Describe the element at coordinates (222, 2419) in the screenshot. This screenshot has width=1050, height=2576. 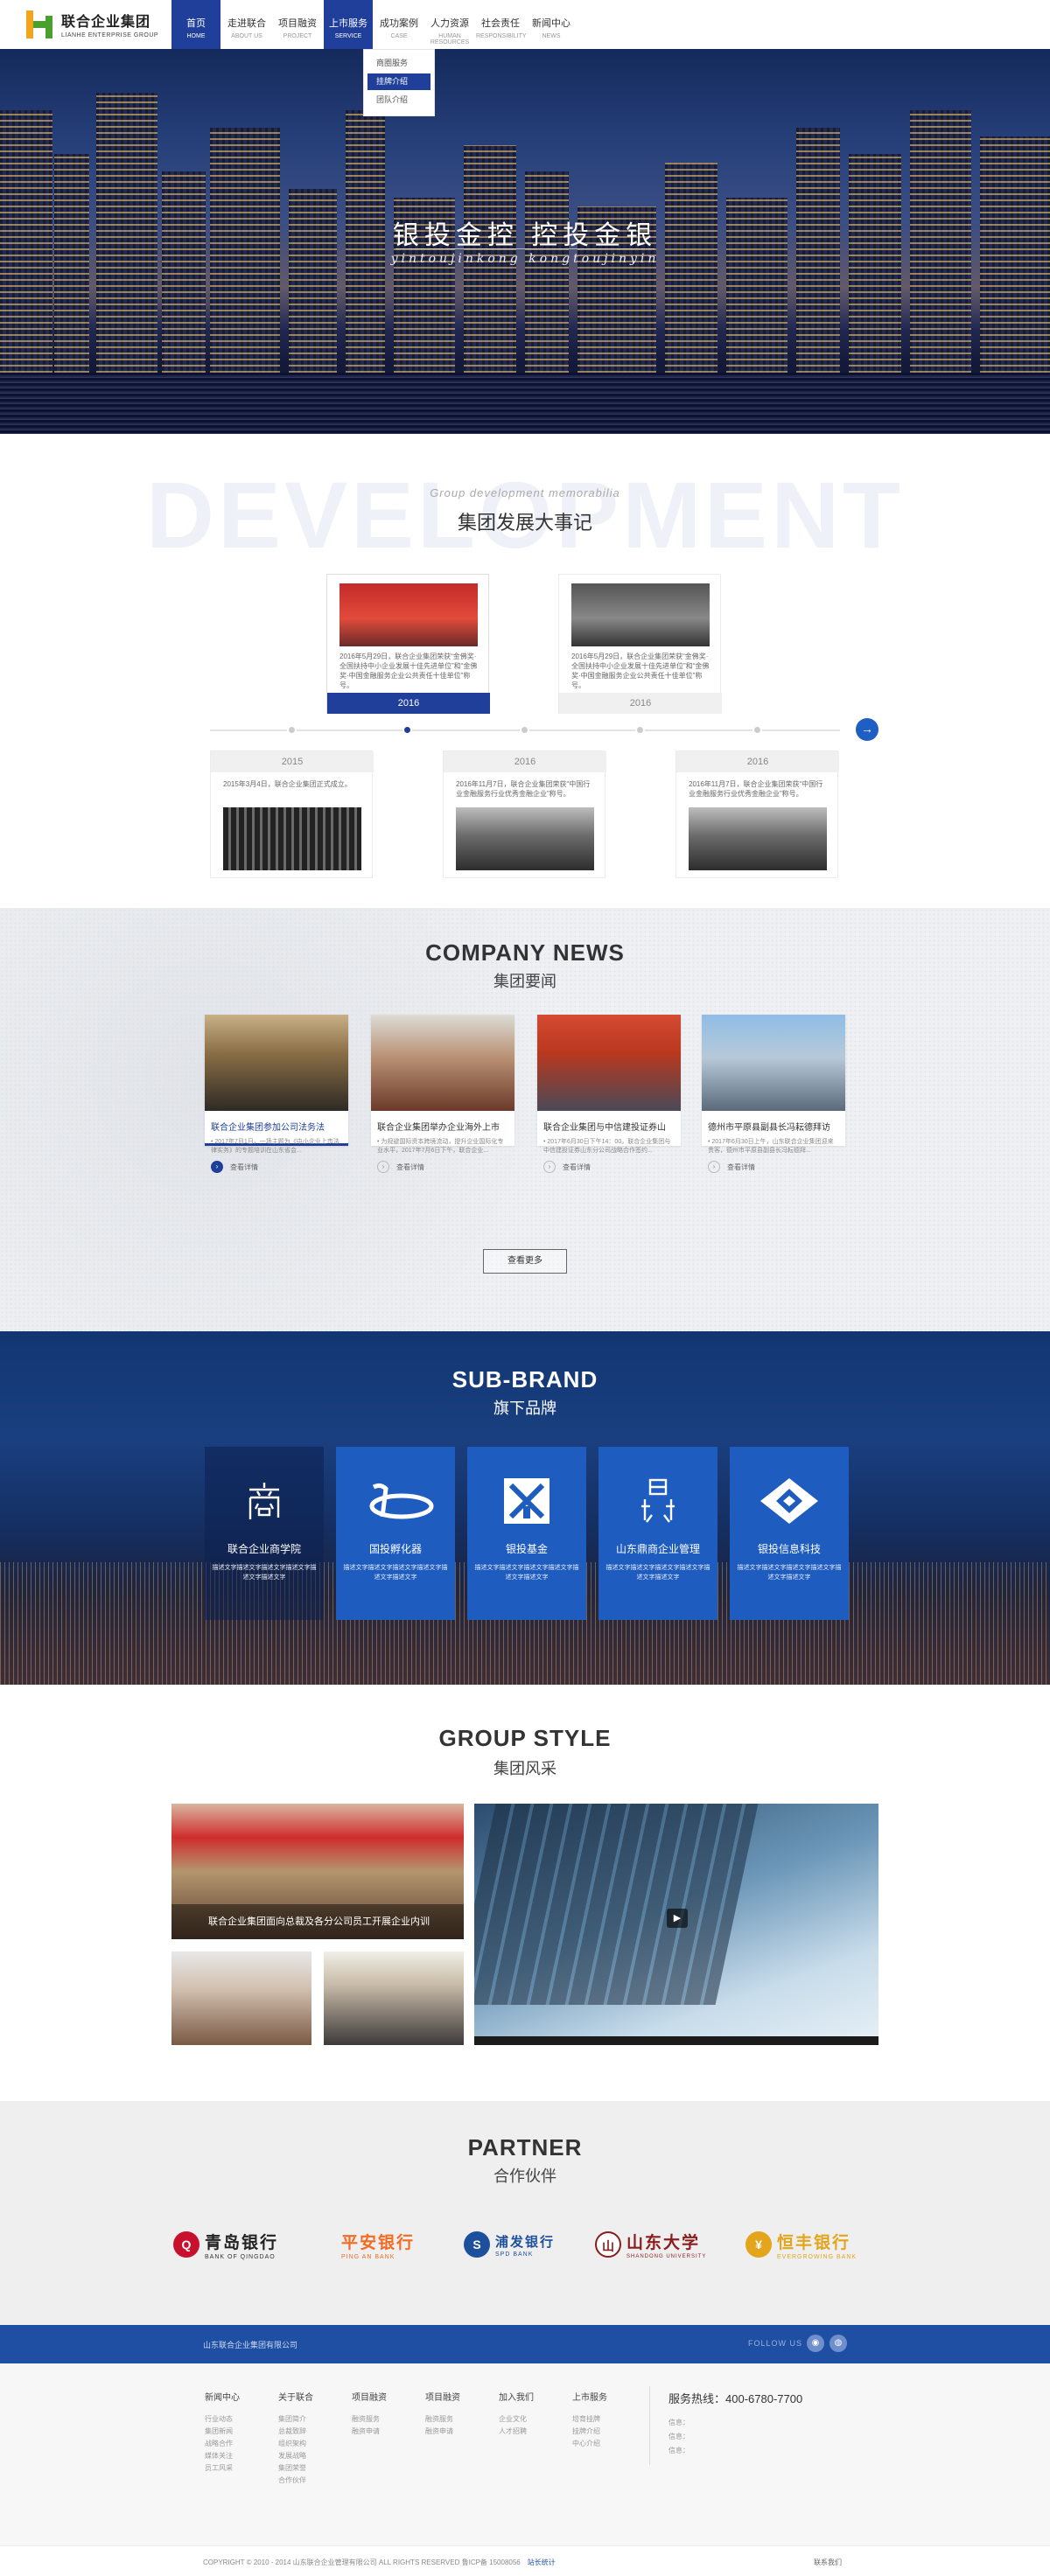
I see `footer-link: 行业动态` at that location.